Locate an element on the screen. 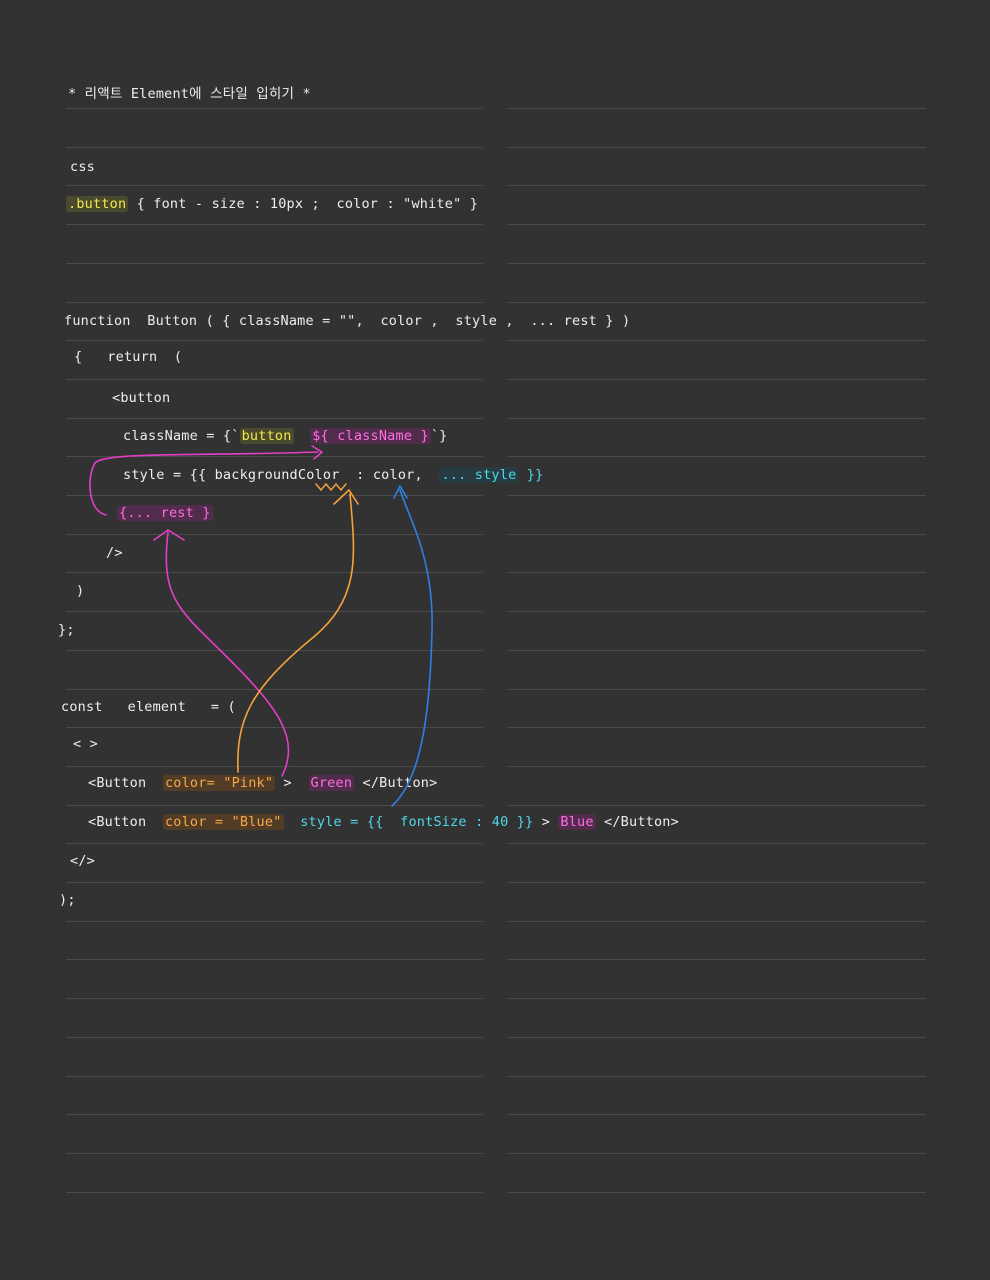 The height and width of the screenshot is (1280, 990). button1-color-attr: color= "Pink" is located at coordinates (219, 783).